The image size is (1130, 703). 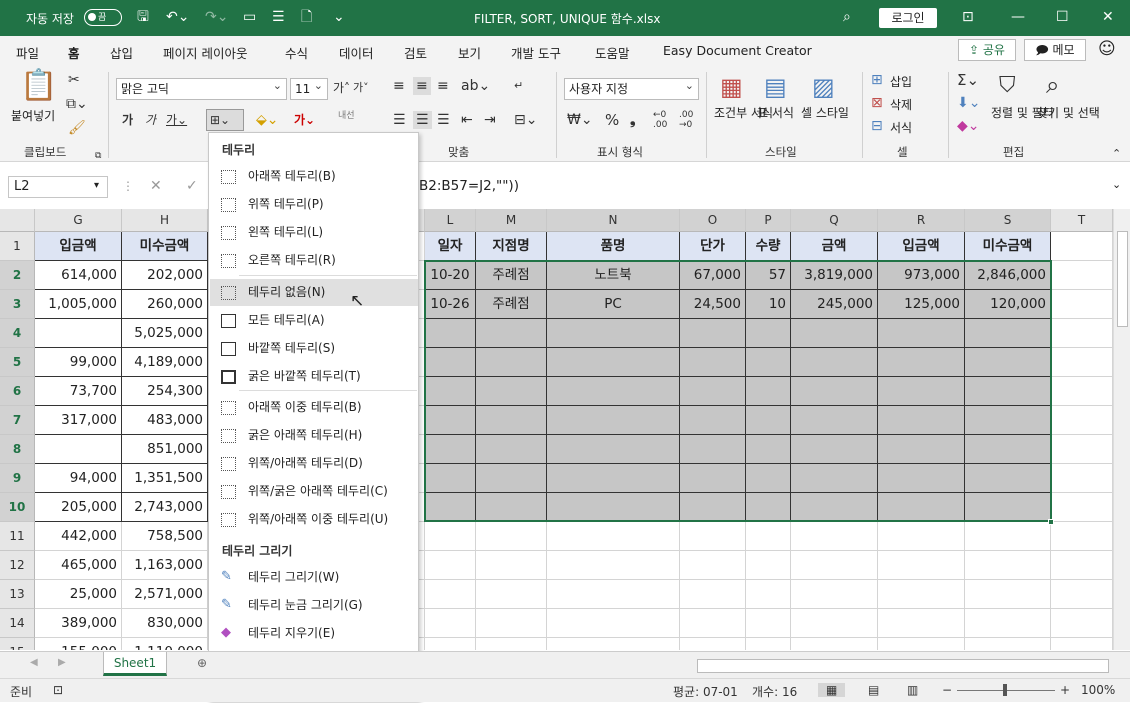 What do you see at coordinates (525, 120) in the screenshot?
I see `merge-center-icon: ⊟⌄` at bounding box center [525, 120].